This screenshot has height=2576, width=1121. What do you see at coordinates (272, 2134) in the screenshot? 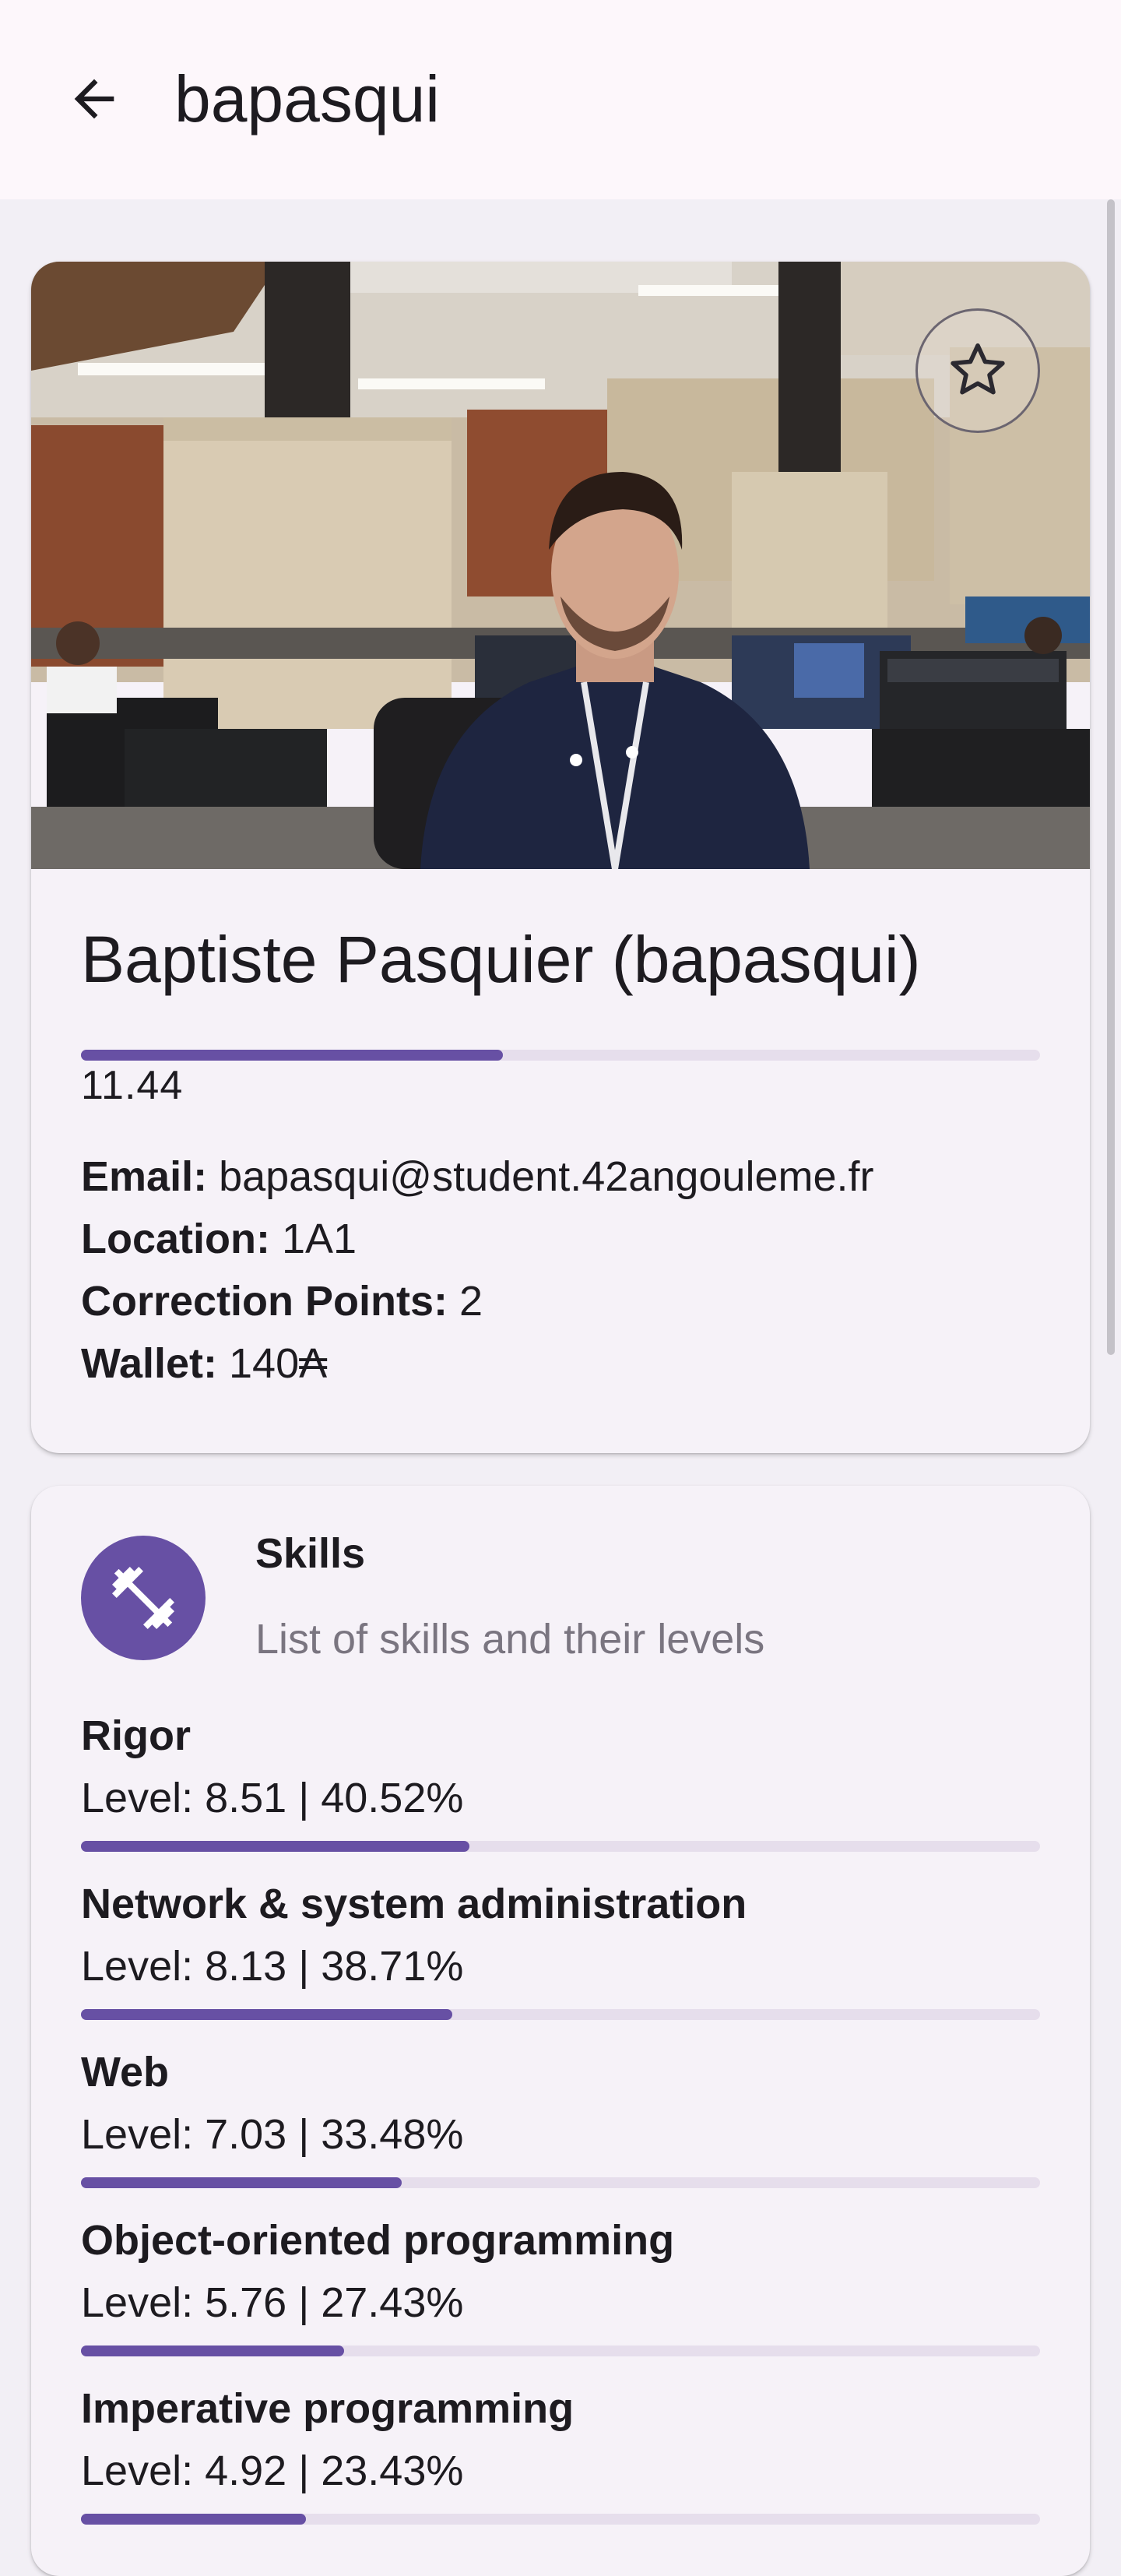
I see `skill-level: Level: 7.03 | 33.48%` at bounding box center [272, 2134].